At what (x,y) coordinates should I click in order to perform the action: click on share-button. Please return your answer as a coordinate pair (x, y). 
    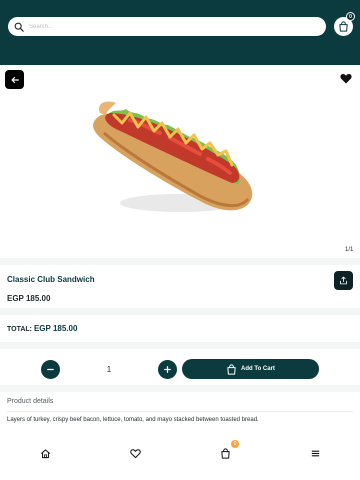
    Looking at the image, I should click on (343, 280).